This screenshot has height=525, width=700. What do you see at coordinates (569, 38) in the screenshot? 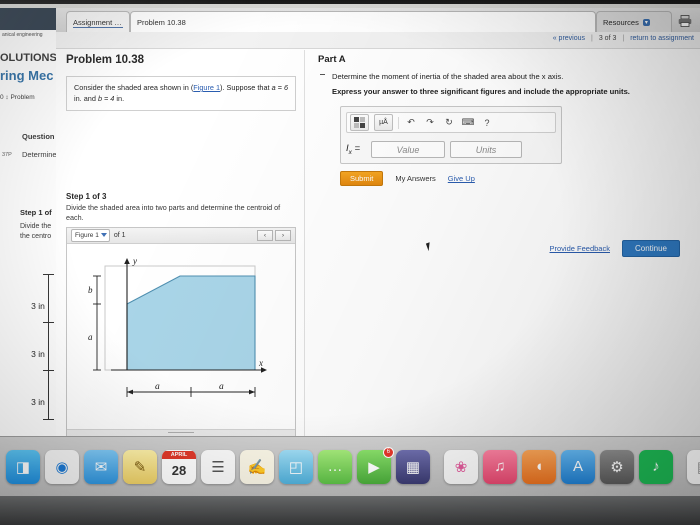
I see `previous-link: « previous` at bounding box center [569, 38].